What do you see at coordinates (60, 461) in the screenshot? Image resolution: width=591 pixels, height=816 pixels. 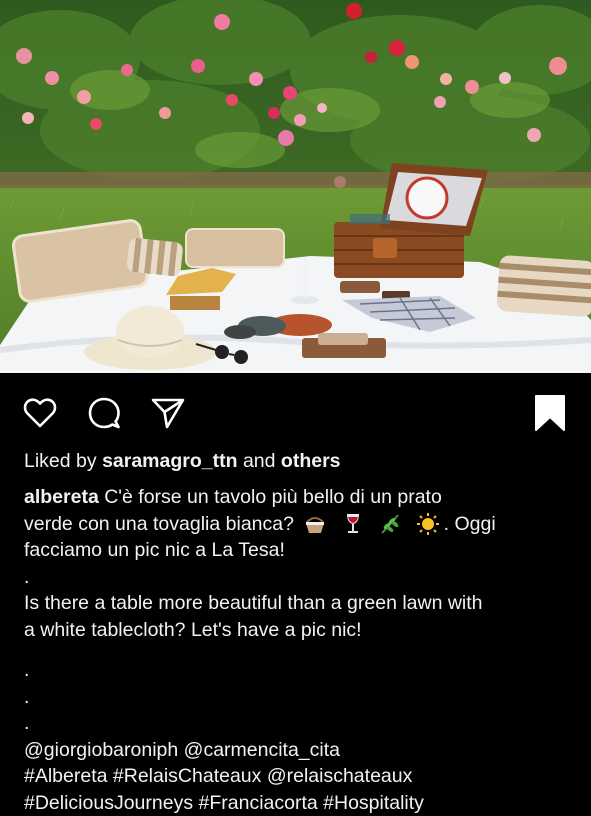 I see `likes-prefix: Liked by` at bounding box center [60, 461].